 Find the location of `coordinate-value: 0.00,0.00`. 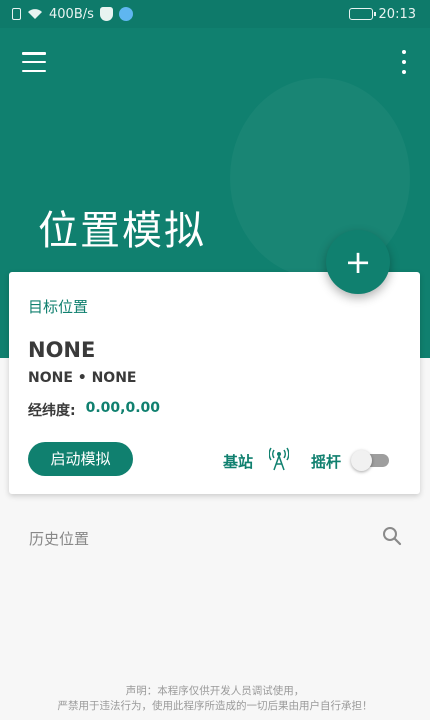

coordinate-value: 0.00,0.00 is located at coordinates (123, 408).